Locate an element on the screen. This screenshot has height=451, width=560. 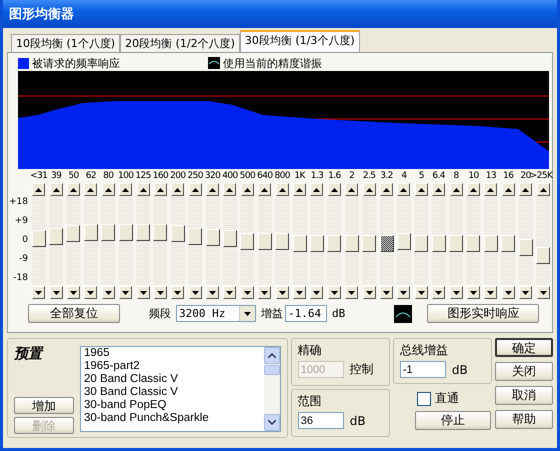
band-dropdown: 3200 Hz is located at coordinates (216, 313).